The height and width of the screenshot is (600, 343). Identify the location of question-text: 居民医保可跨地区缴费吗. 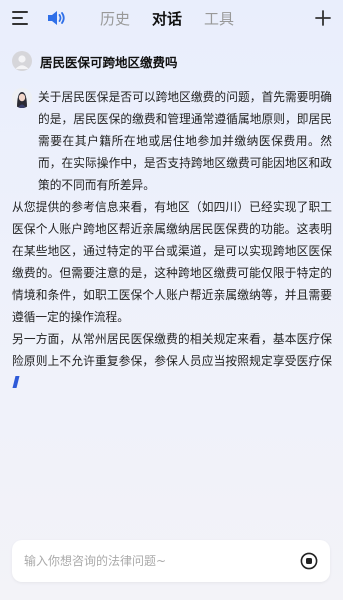
(109, 62).